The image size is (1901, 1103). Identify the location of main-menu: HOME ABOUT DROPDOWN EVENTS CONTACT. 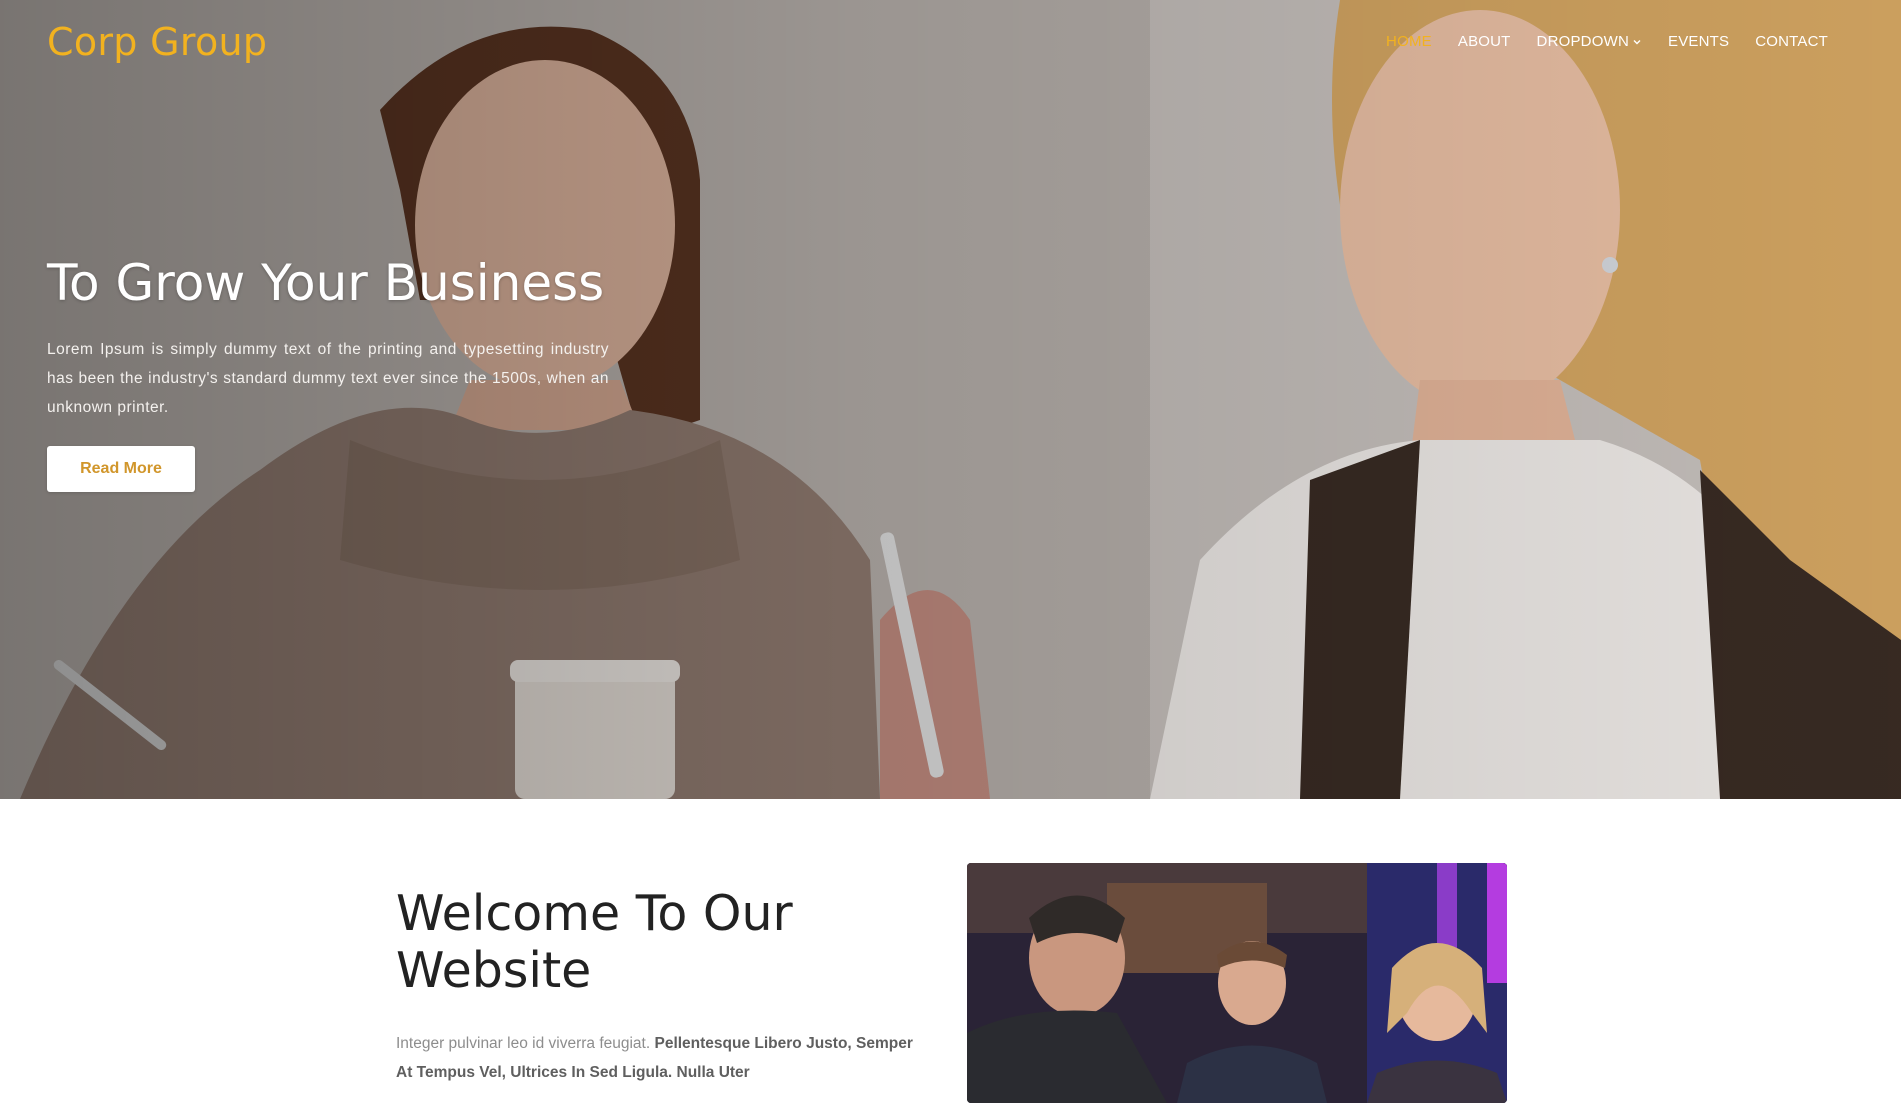
(1607, 41).